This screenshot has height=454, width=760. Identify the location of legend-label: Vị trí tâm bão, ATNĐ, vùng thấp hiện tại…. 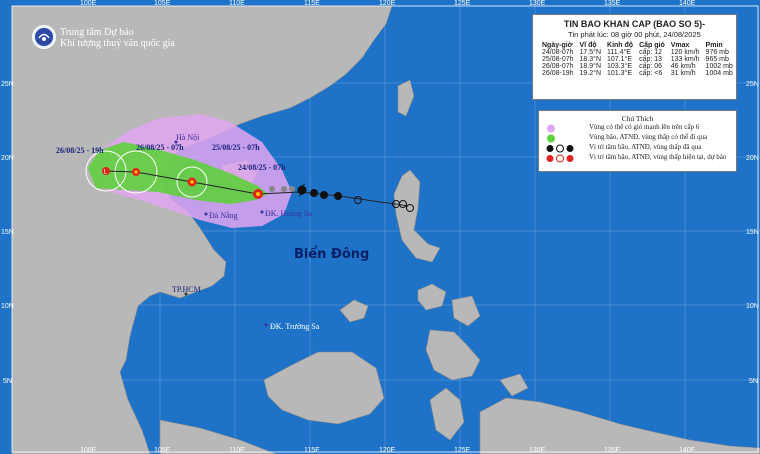
(658, 157).